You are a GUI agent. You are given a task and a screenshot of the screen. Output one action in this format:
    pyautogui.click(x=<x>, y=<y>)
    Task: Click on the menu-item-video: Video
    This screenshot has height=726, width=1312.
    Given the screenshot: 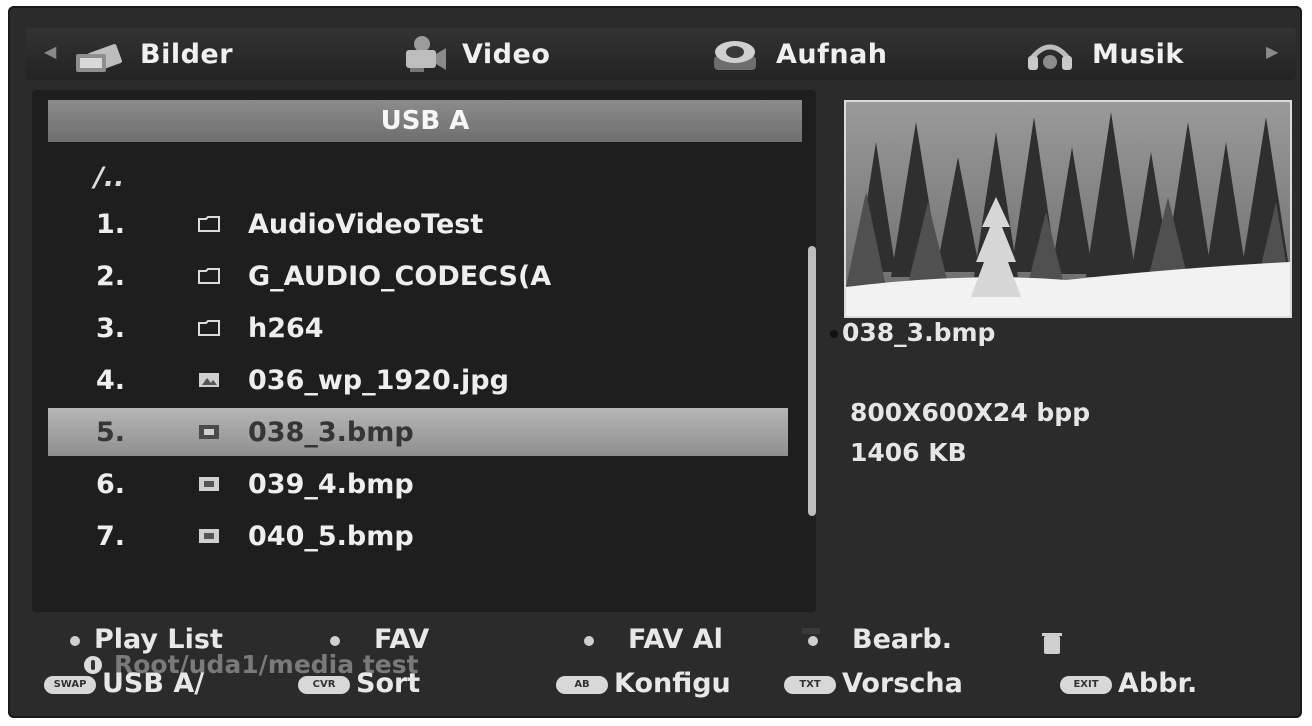 What is the action you would take?
    pyautogui.click(x=471, y=54)
    